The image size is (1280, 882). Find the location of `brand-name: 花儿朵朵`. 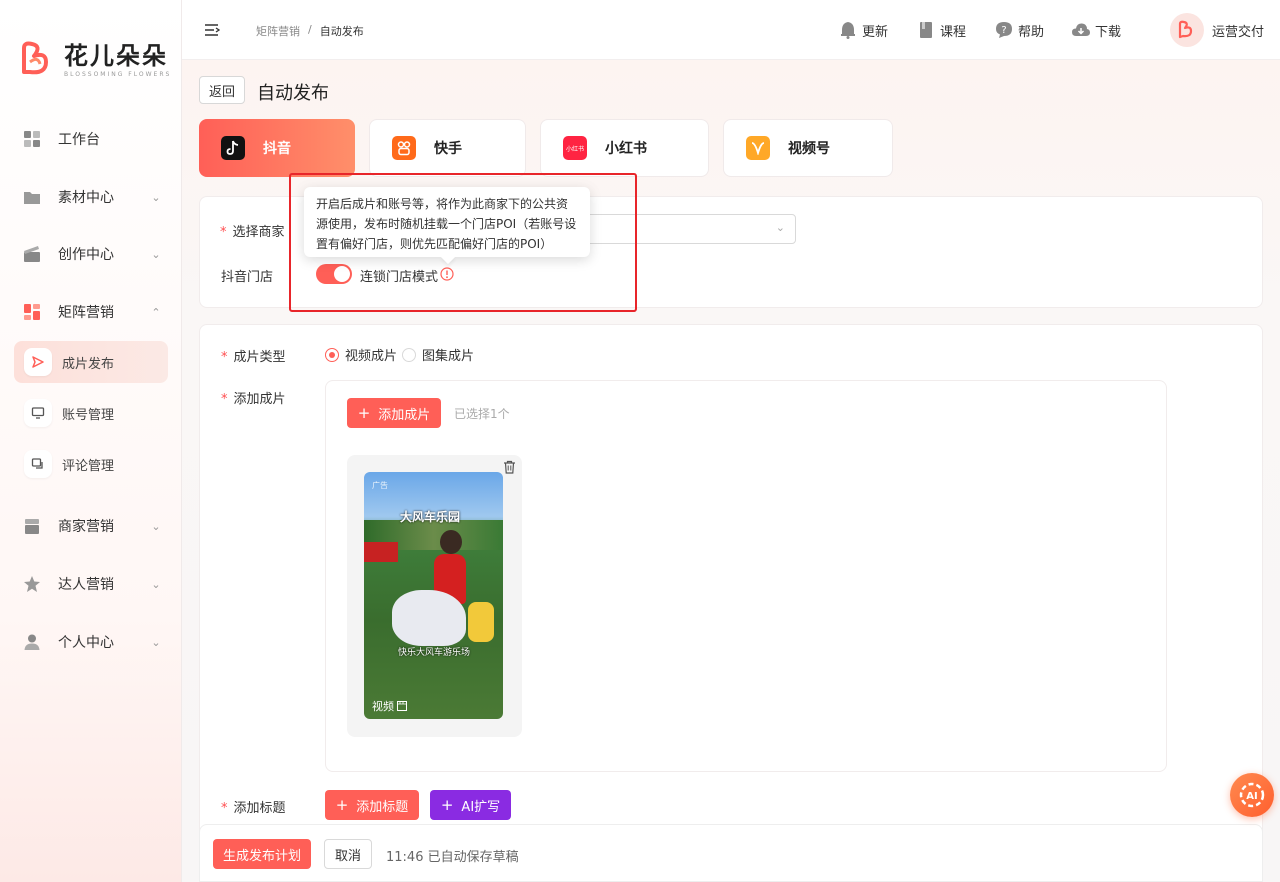

brand-name: 花儿朵朵 is located at coordinates (116, 55).